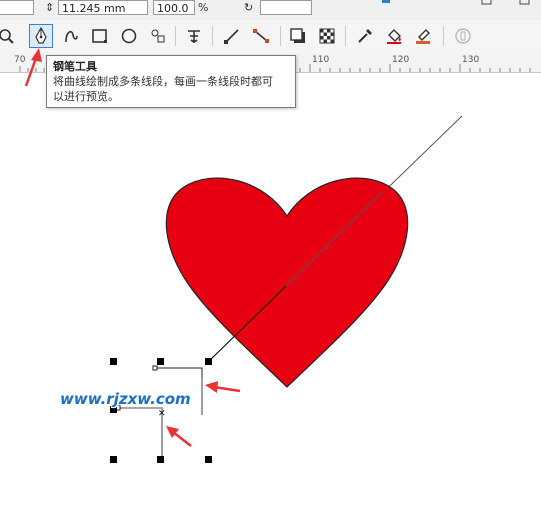 This screenshot has height=531, width=541. I want to click on pen-tool-tooltip: 钢笔工具 将曲线绘制成多条线段，每画一条线段时都可 以进行预览。, so click(171, 81).